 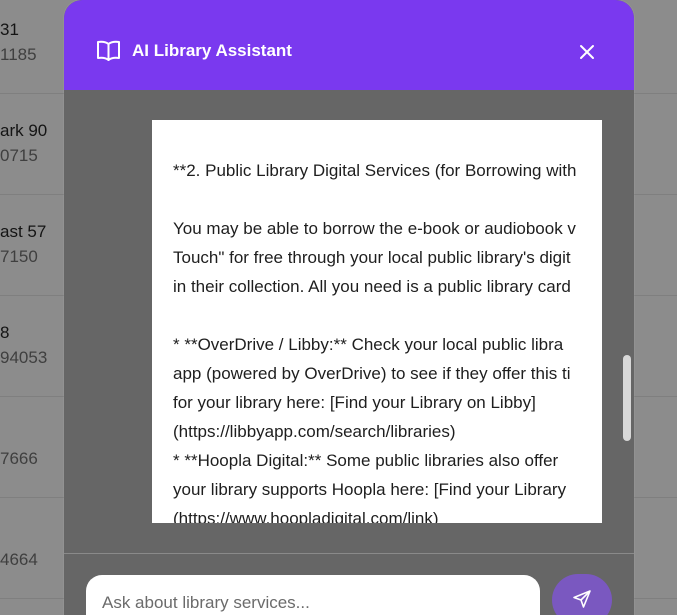 I want to click on list-item-title: ark 90, so click(x=24, y=130).